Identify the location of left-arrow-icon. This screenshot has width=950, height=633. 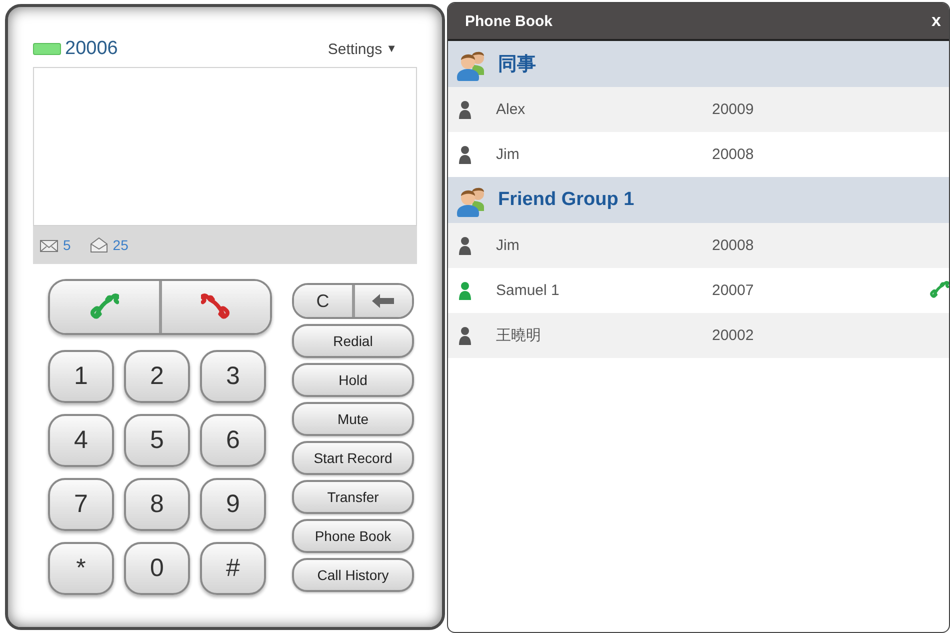
(383, 301).